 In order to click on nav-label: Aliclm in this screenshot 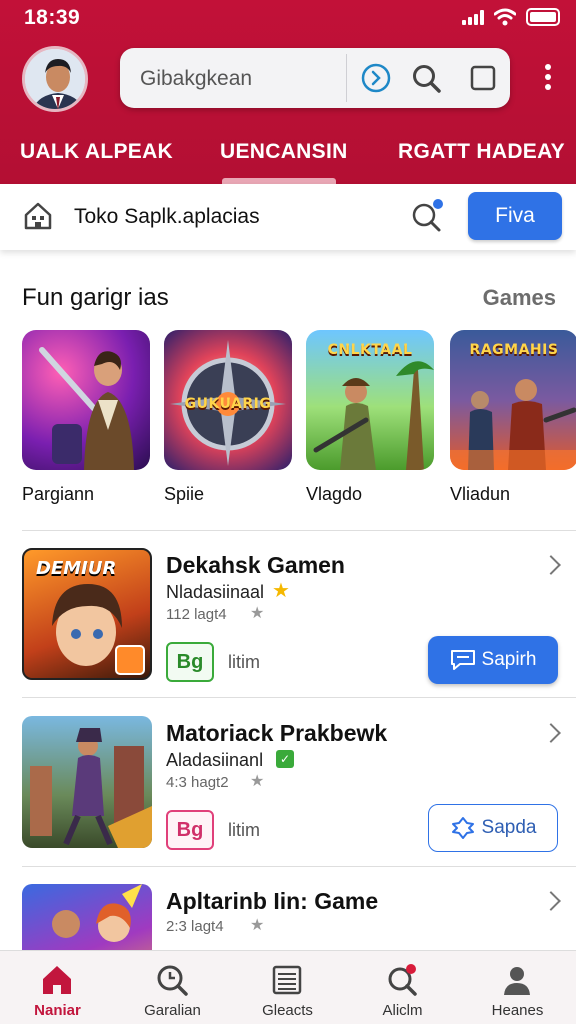, I will do `click(402, 1010)`.